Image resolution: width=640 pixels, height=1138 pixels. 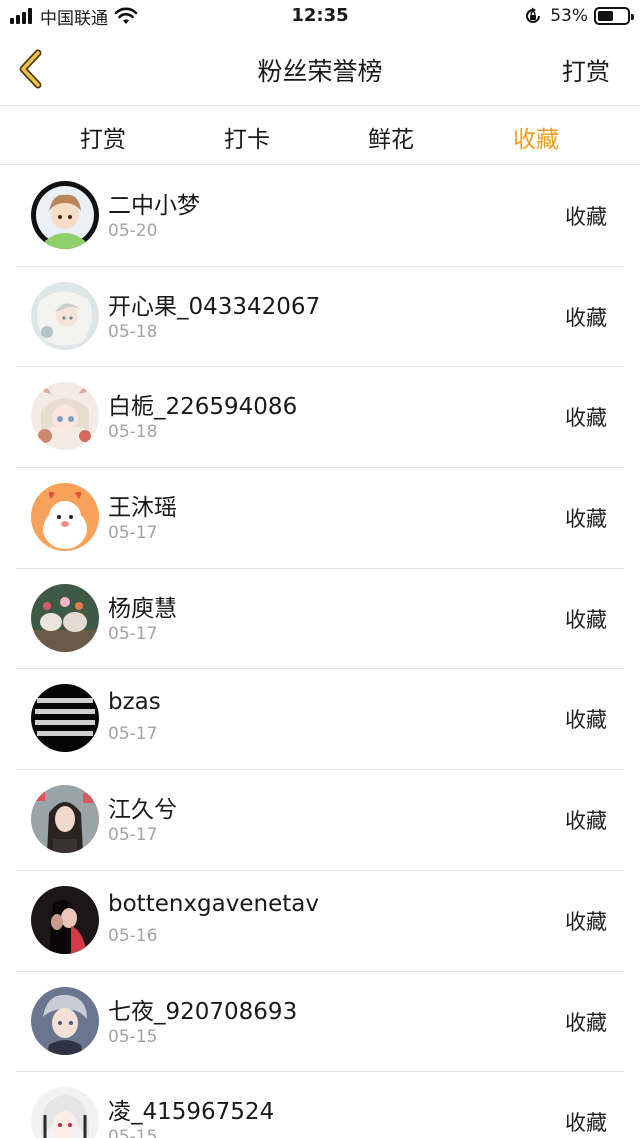 I want to click on nav-bar: 粉丝荣誉榜 打赏, so click(x=320, y=70).